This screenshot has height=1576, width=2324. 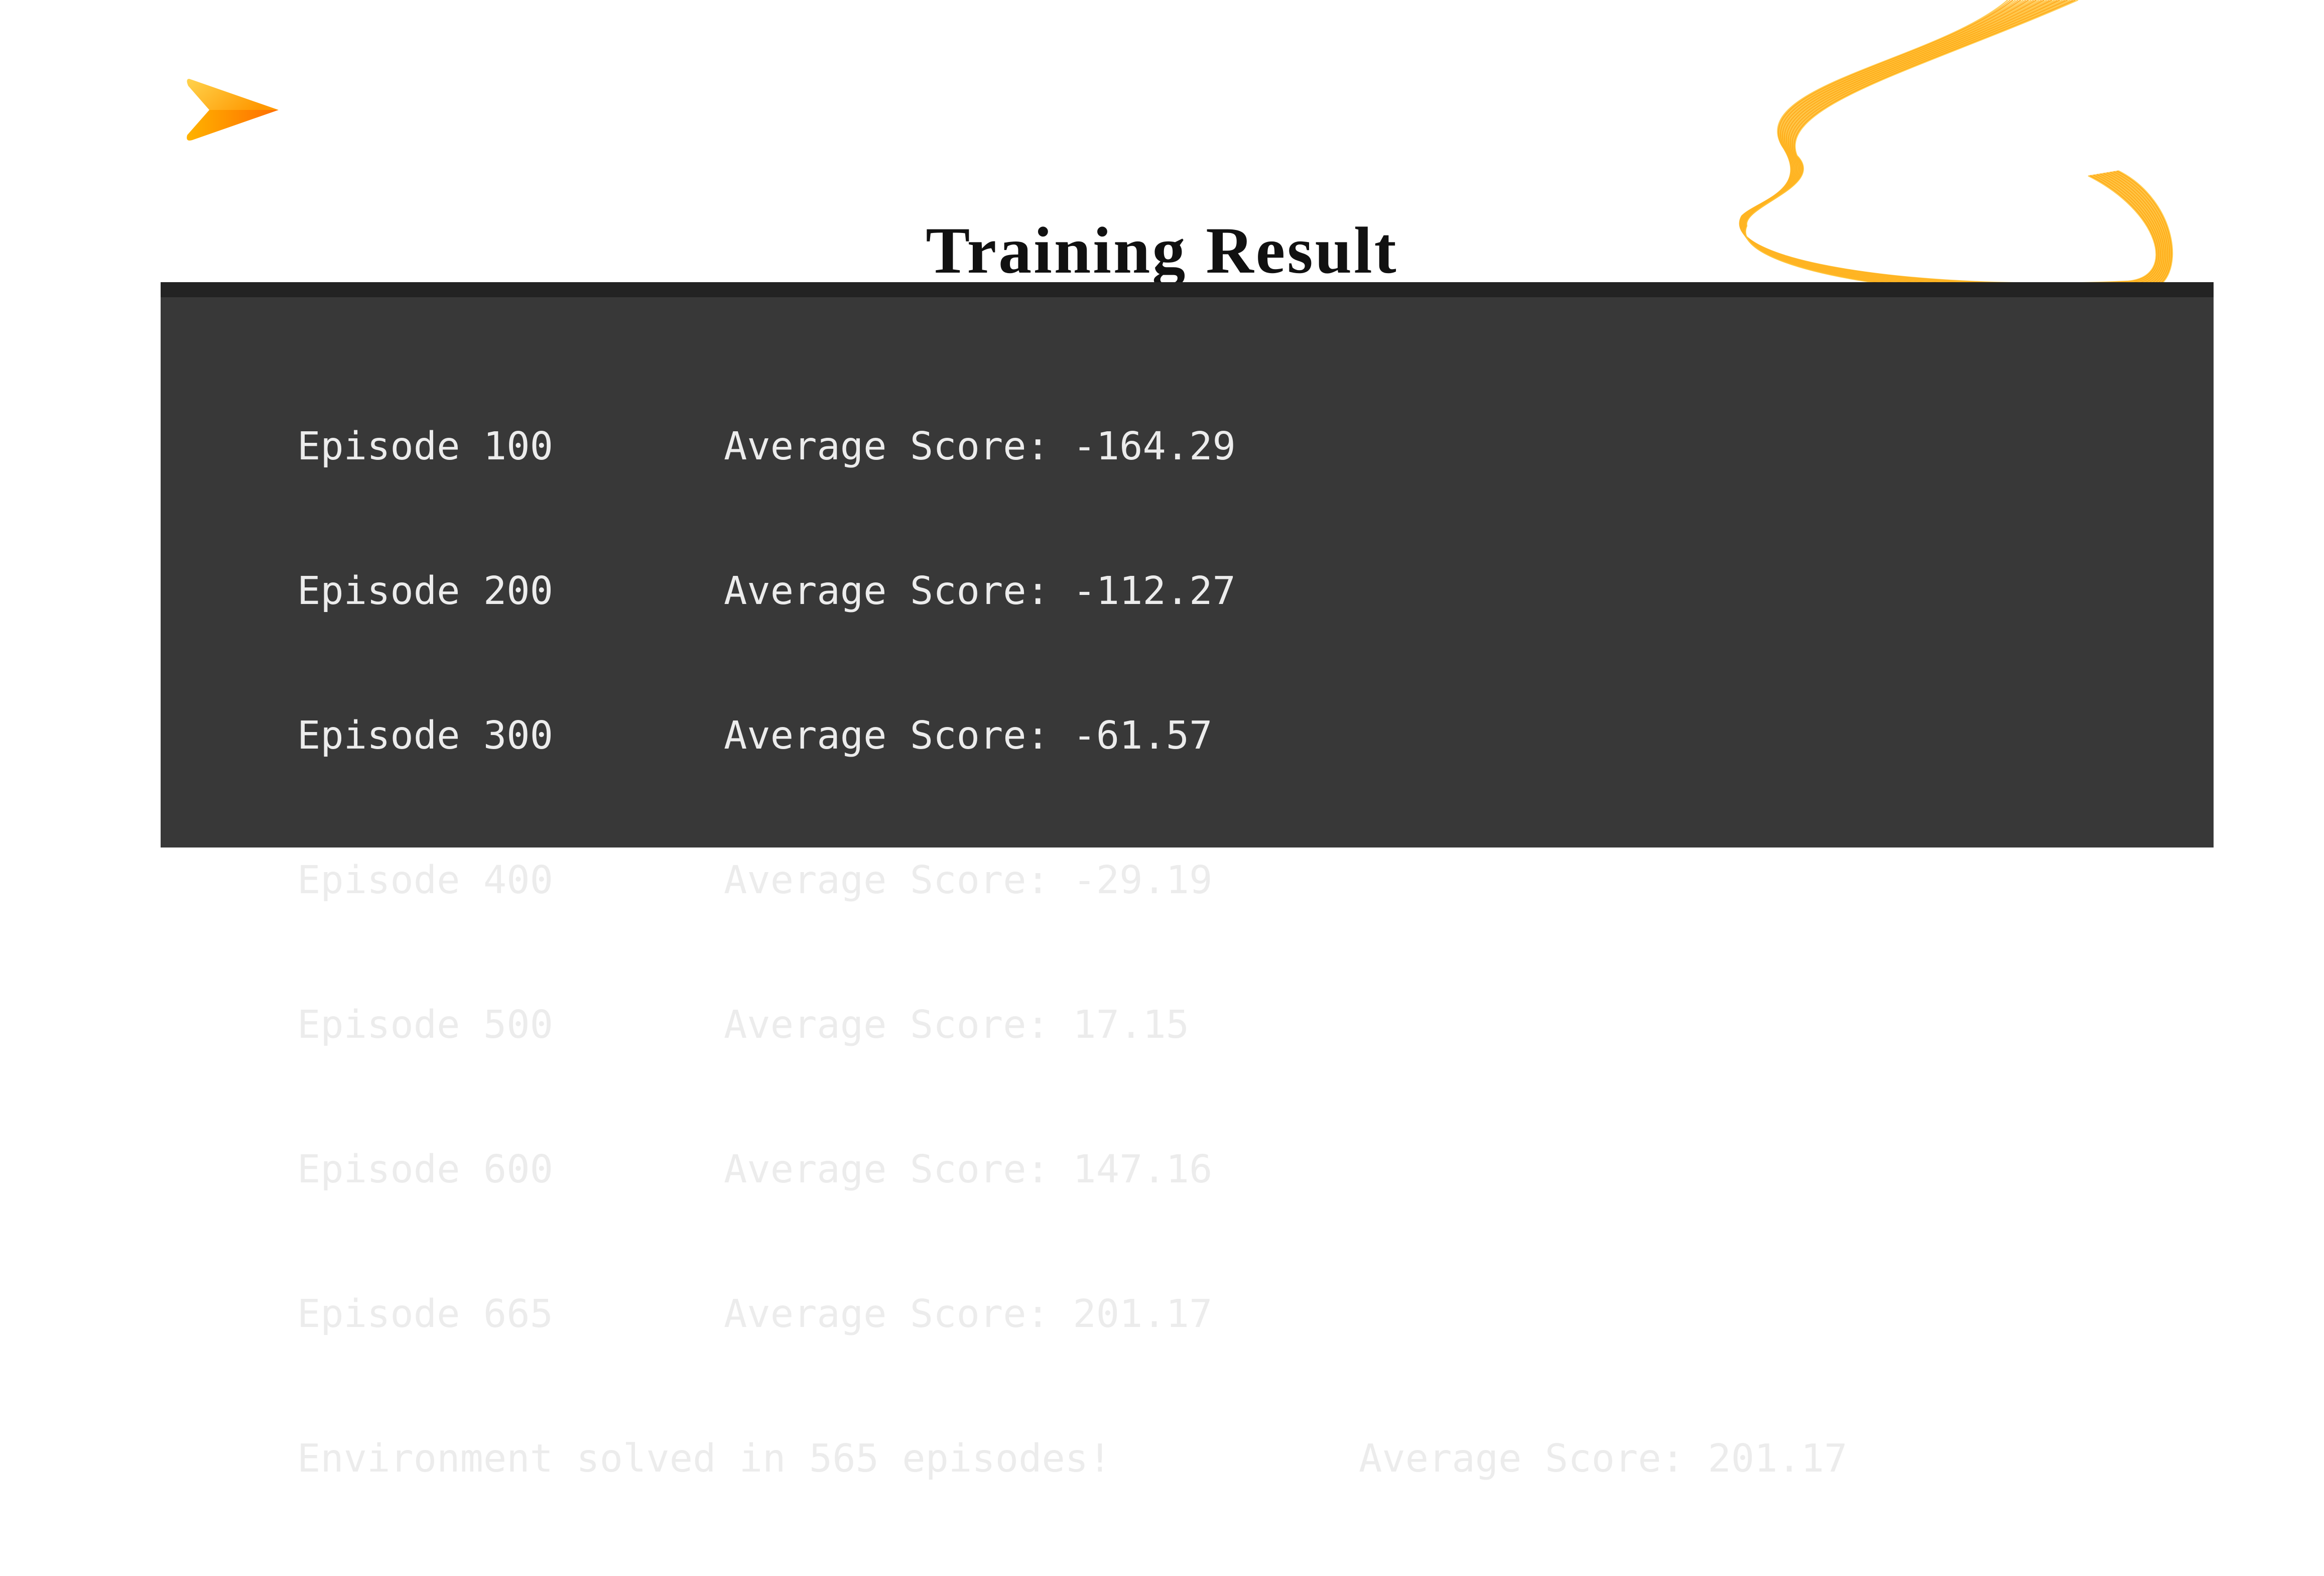 What do you see at coordinates (425, 736) in the screenshot?
I see `episode-label: Episode 300` at bounding box center [425, 736].